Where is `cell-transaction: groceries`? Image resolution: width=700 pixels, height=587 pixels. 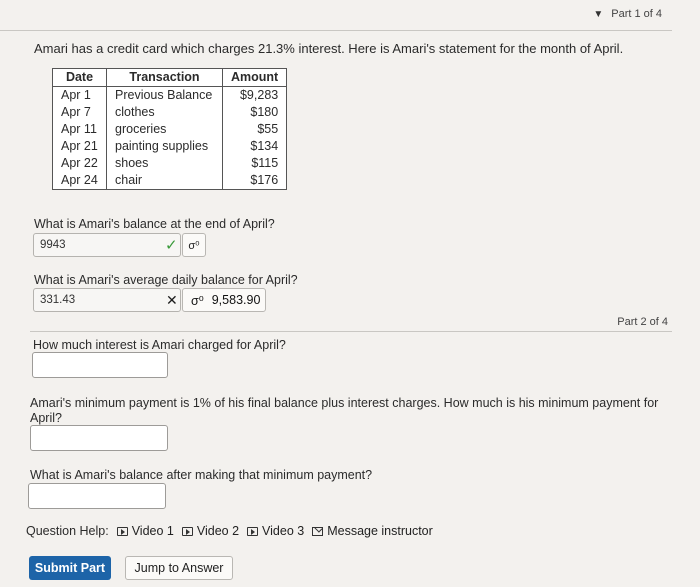
cell-transaction: groceries is located at coordinates (164, 129).